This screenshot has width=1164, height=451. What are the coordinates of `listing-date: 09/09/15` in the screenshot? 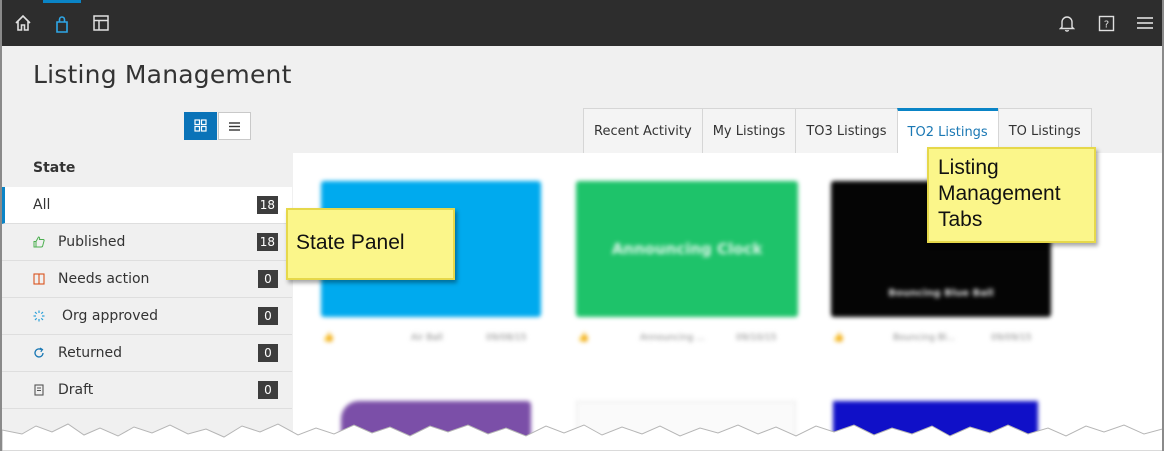 It's located at (1011, 338).